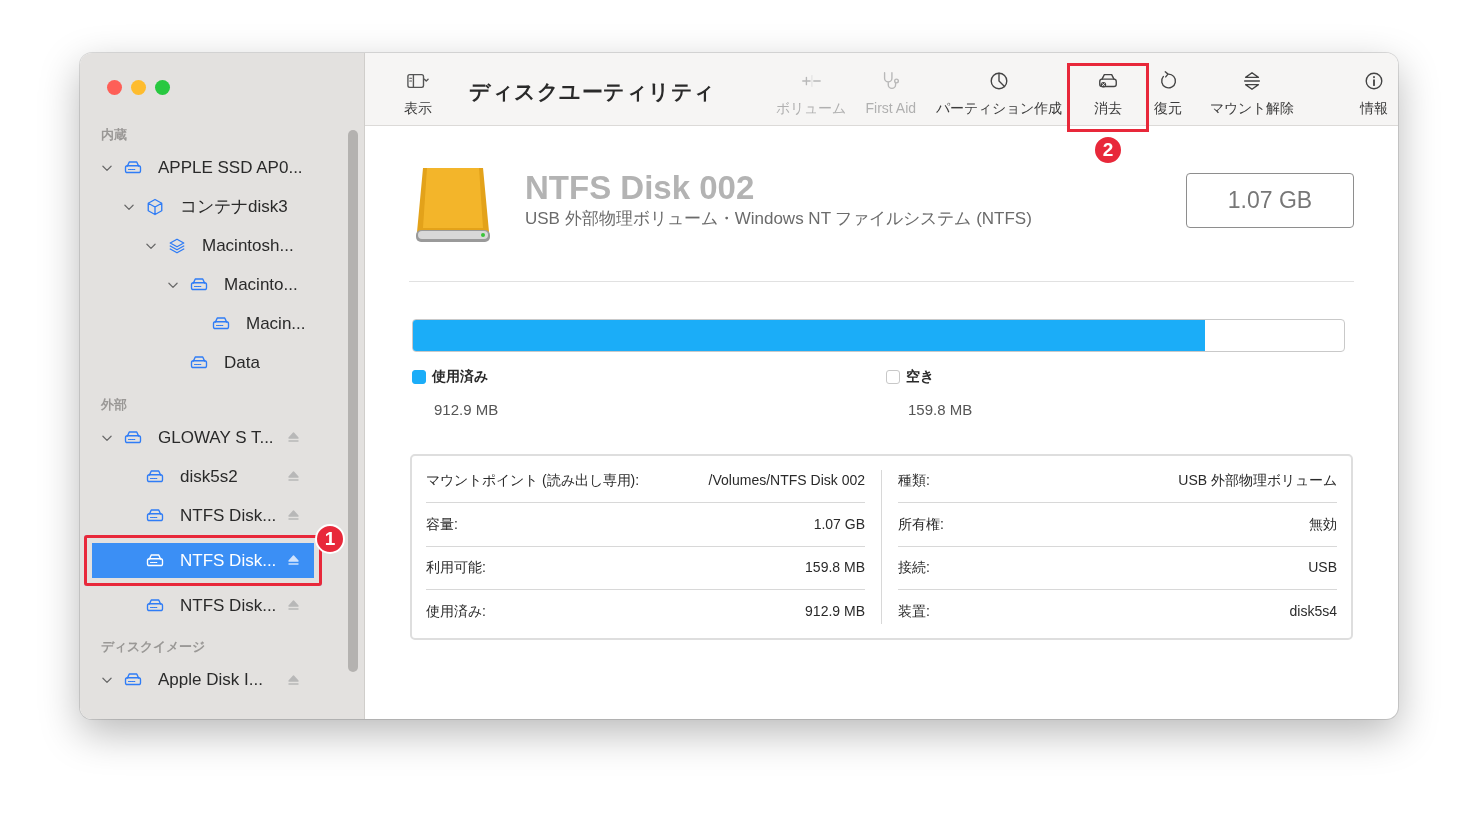 The height and width of the screenshot is (823, 1476). Describe the element at coordinates (640, 188) in the screenshot. I see `volume-name: NTFS Disk 002` at that location.